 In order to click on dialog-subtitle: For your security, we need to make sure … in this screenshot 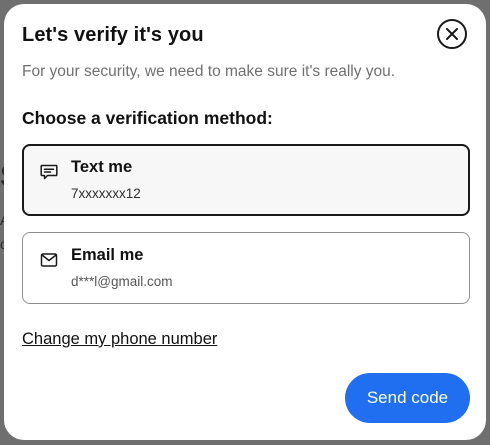, I will do `click(209, 71)`.